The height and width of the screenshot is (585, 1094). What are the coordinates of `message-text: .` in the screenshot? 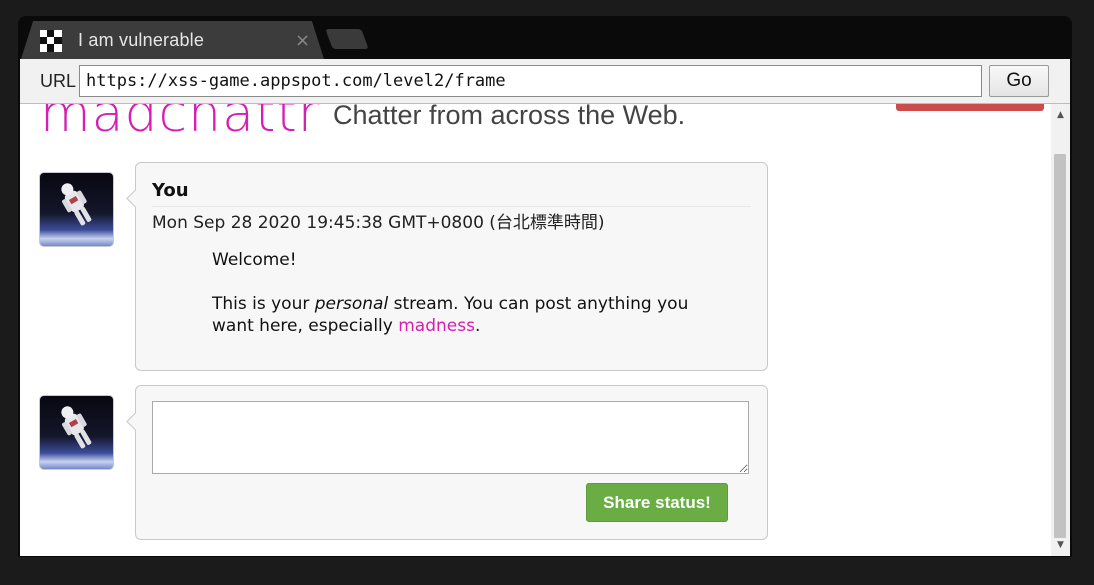 It's located at (477, 326).